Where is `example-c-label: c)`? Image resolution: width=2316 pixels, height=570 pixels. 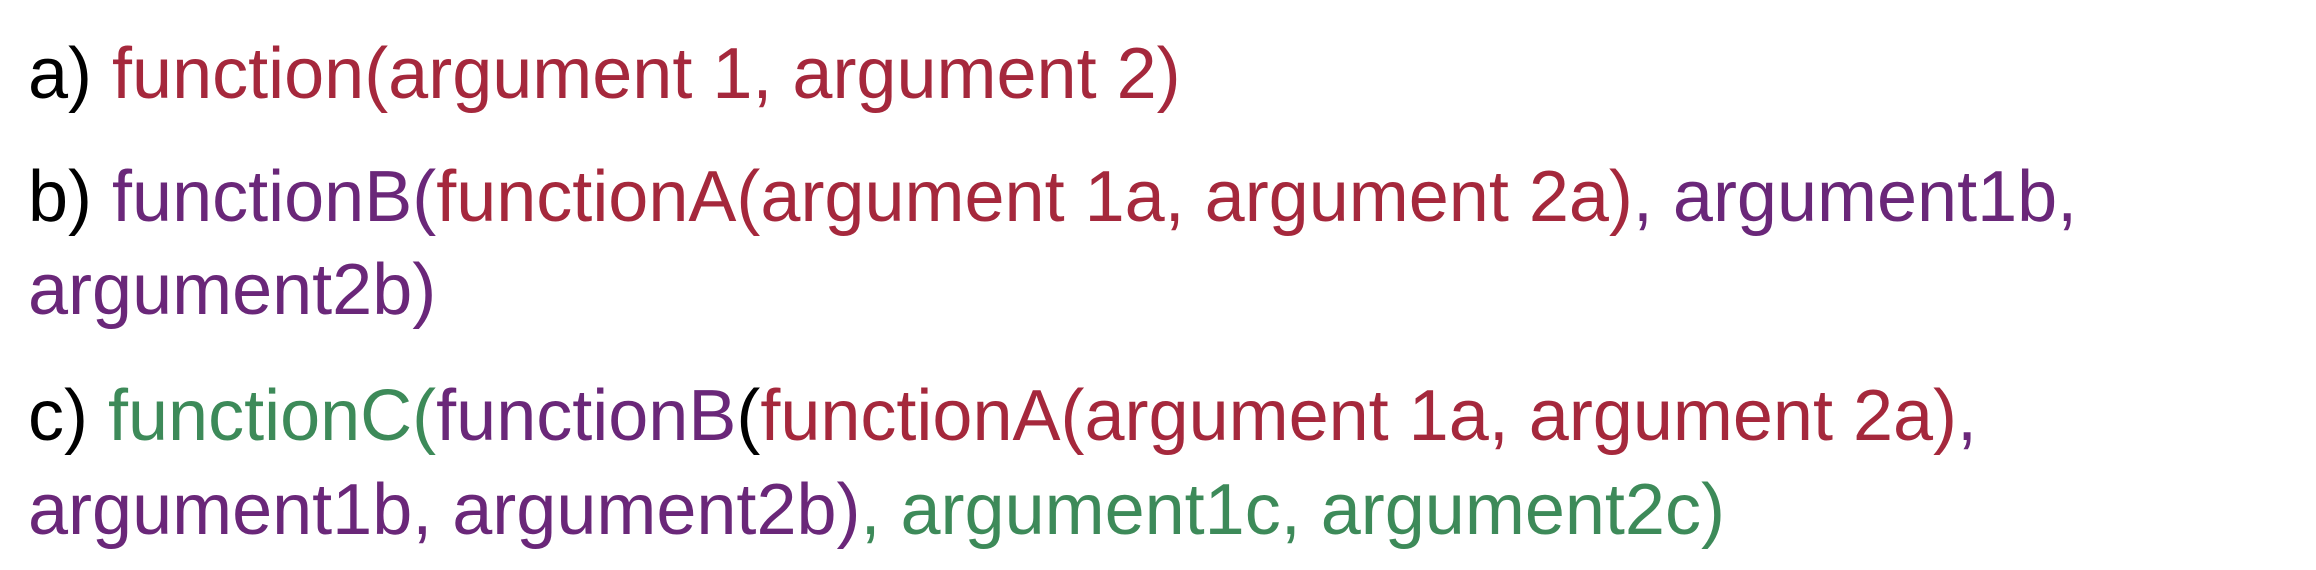
example-c-label: c) is located at coordinates (68, 416).